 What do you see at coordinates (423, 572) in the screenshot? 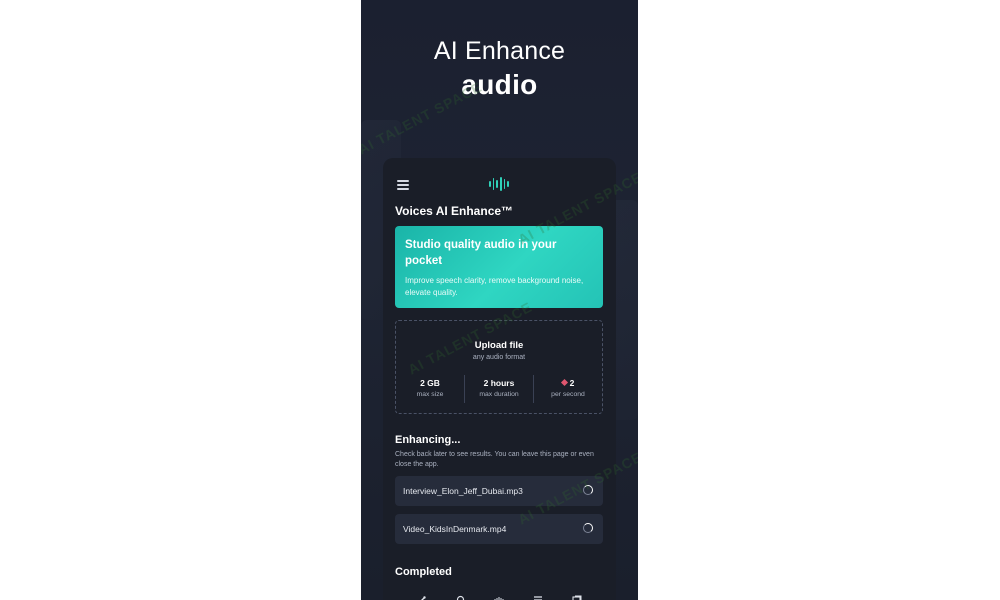
I see `completed-title: Completed` at bounding box center [423, 572].